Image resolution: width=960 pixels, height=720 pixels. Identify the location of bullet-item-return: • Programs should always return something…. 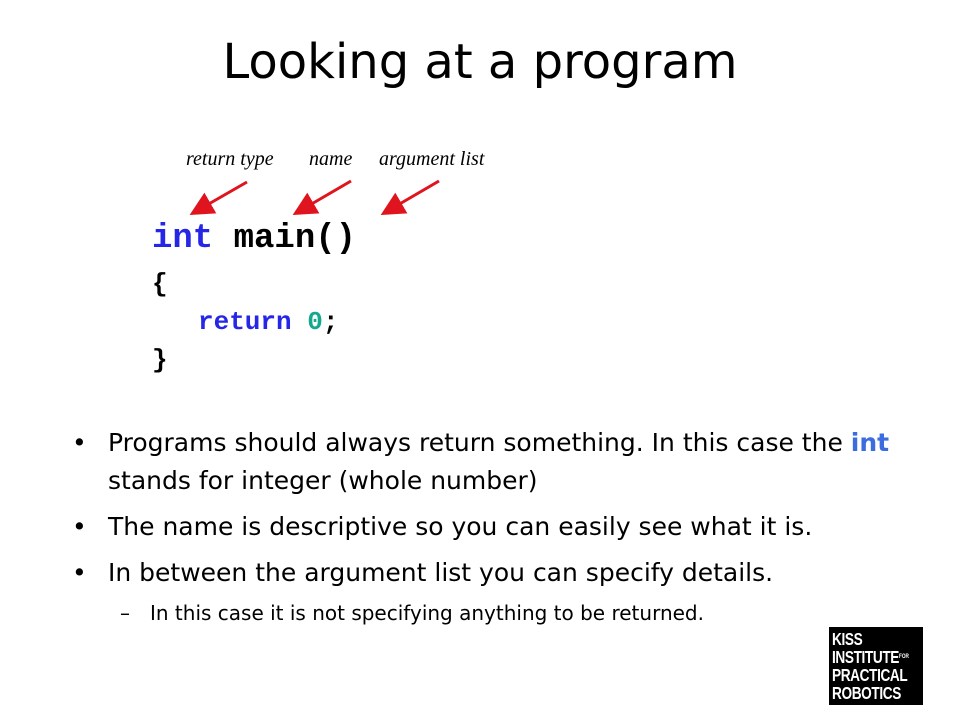
(497, 462).